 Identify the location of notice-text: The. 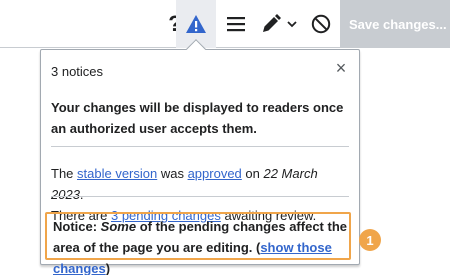
(64, 173).